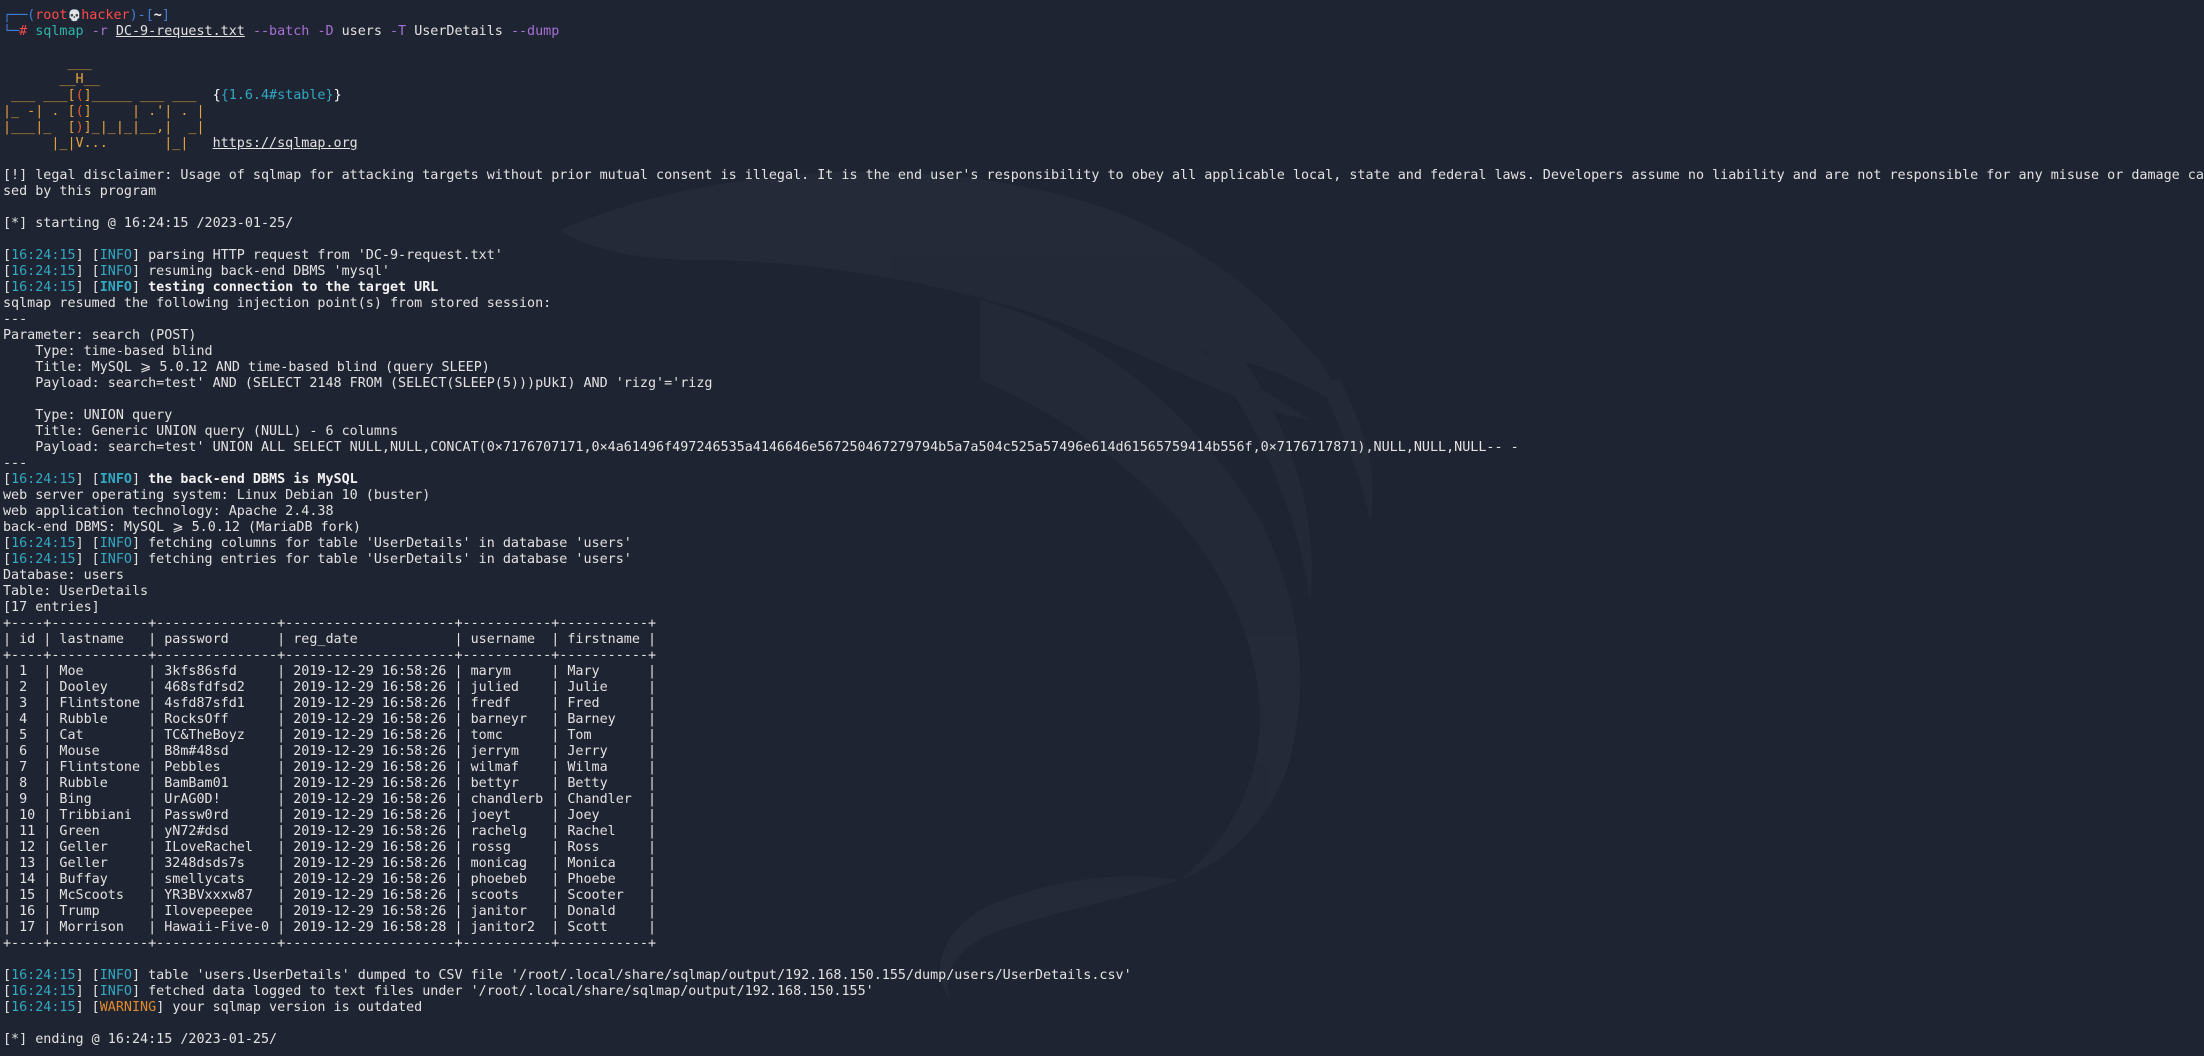  What do you see at coordinates (108, 351) in the screenshot?
I see `injection-type: Type: time-based blind` at bounding box center [108, 351].